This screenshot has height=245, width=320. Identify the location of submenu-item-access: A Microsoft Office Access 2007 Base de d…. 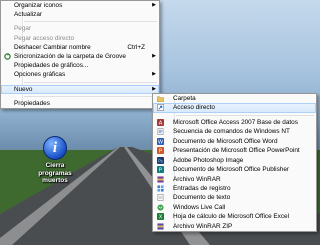
(234, 122).